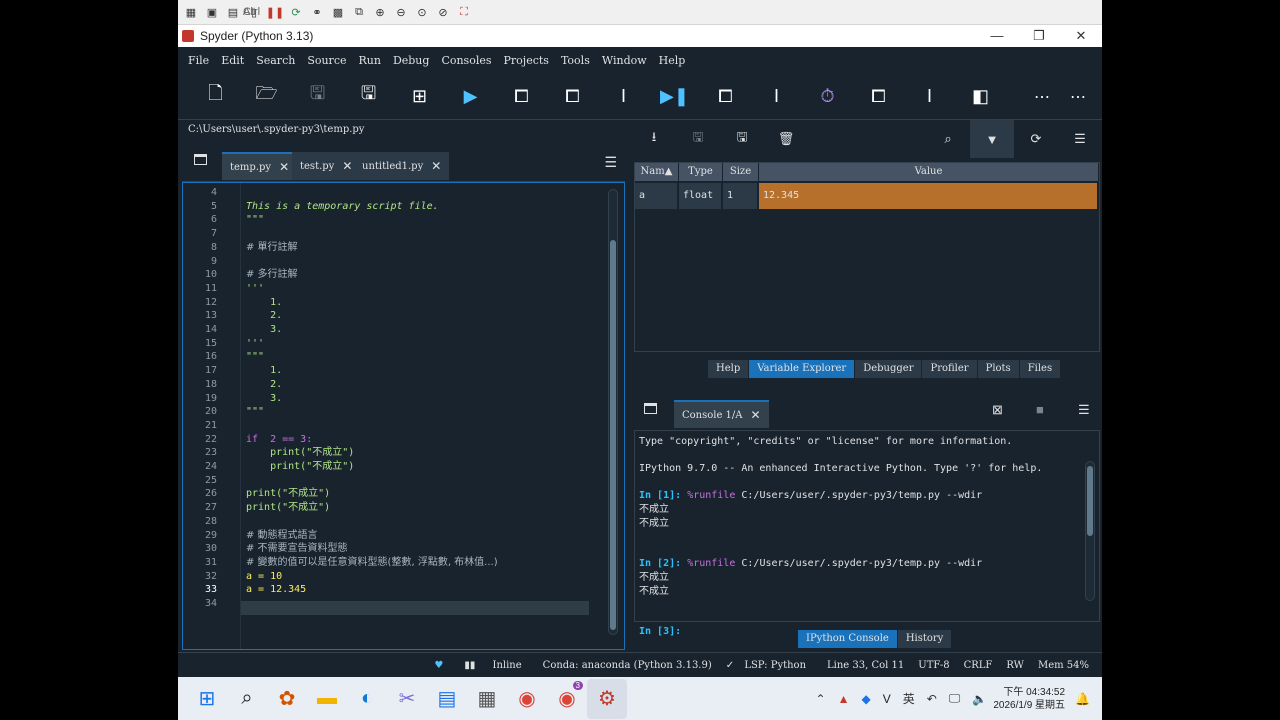  What do you see at coordinates (997, 410) in the screenshot?
I see `remove-console-icon: ⊠` at bounding box center [997, 410].